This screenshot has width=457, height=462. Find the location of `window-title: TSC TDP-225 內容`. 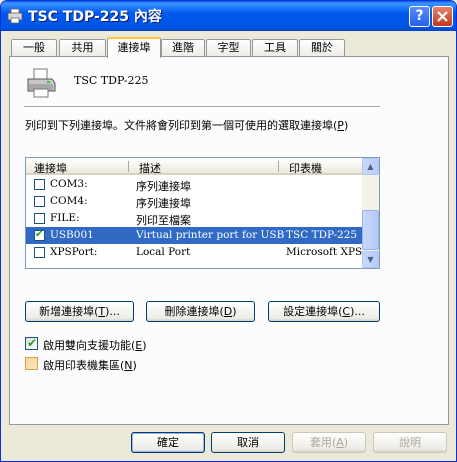

window-title: TSC TDP-225 內容 is located at coordinates (95, 17).